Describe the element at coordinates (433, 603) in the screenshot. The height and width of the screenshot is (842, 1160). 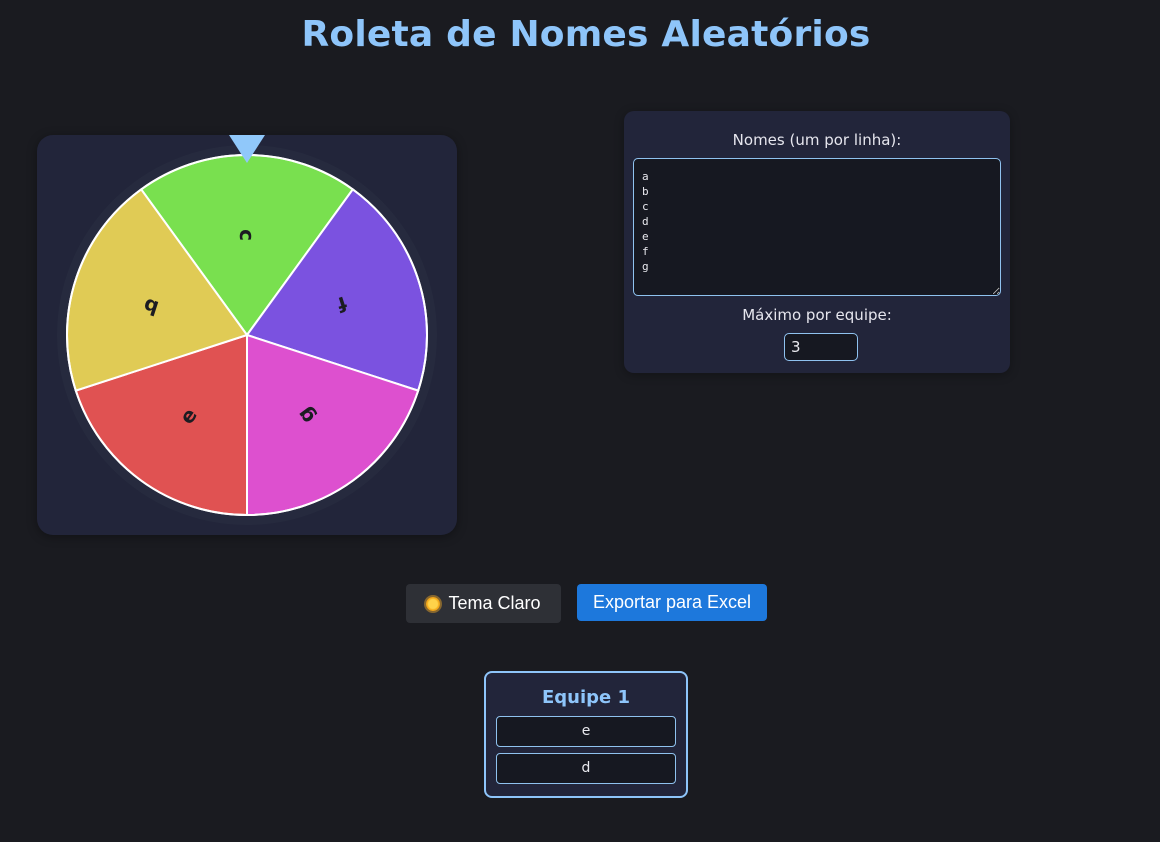
I see `sun-icon` at that location.